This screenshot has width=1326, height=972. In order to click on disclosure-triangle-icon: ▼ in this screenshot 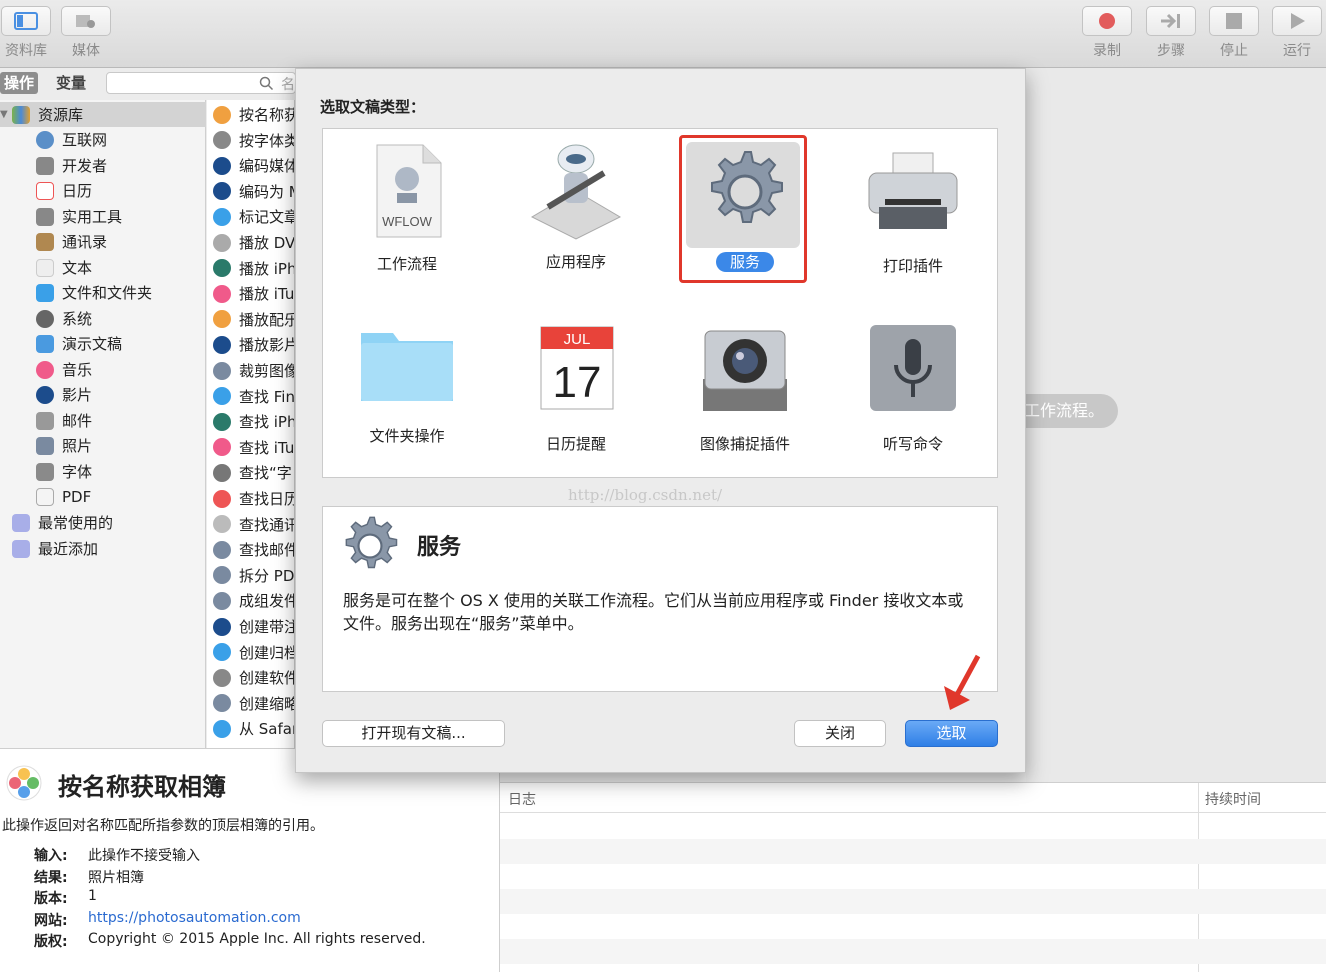, I will do `click(6, 114)`.